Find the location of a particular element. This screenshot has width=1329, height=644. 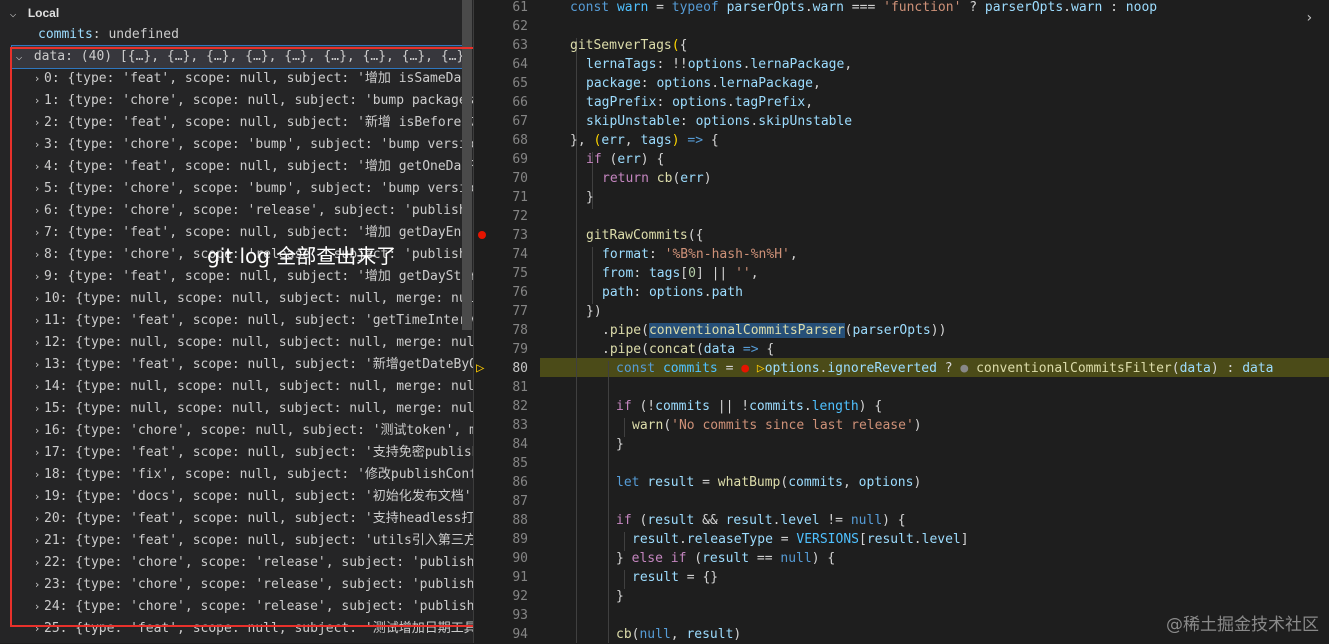

code-line-77: }) is located at coordinates (594, 311).